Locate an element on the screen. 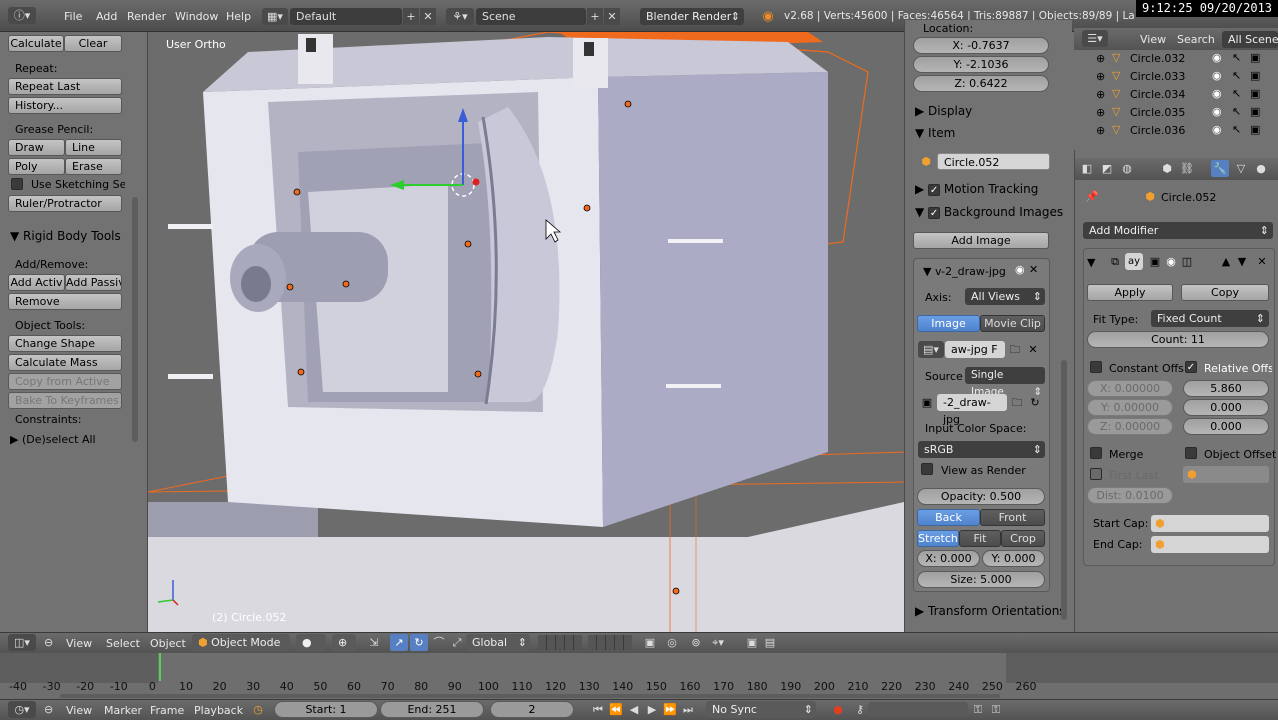 The image size is (1278, 720). render-engine-select: Blender Render ⇕ is located at coordinates (692, 16).